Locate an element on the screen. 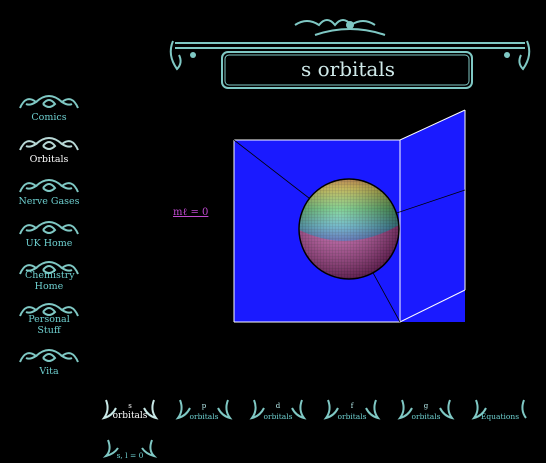 This screenshot has height=463, width=546. sidebar-item-label: Orbitals is located at coordinates (49, 159).